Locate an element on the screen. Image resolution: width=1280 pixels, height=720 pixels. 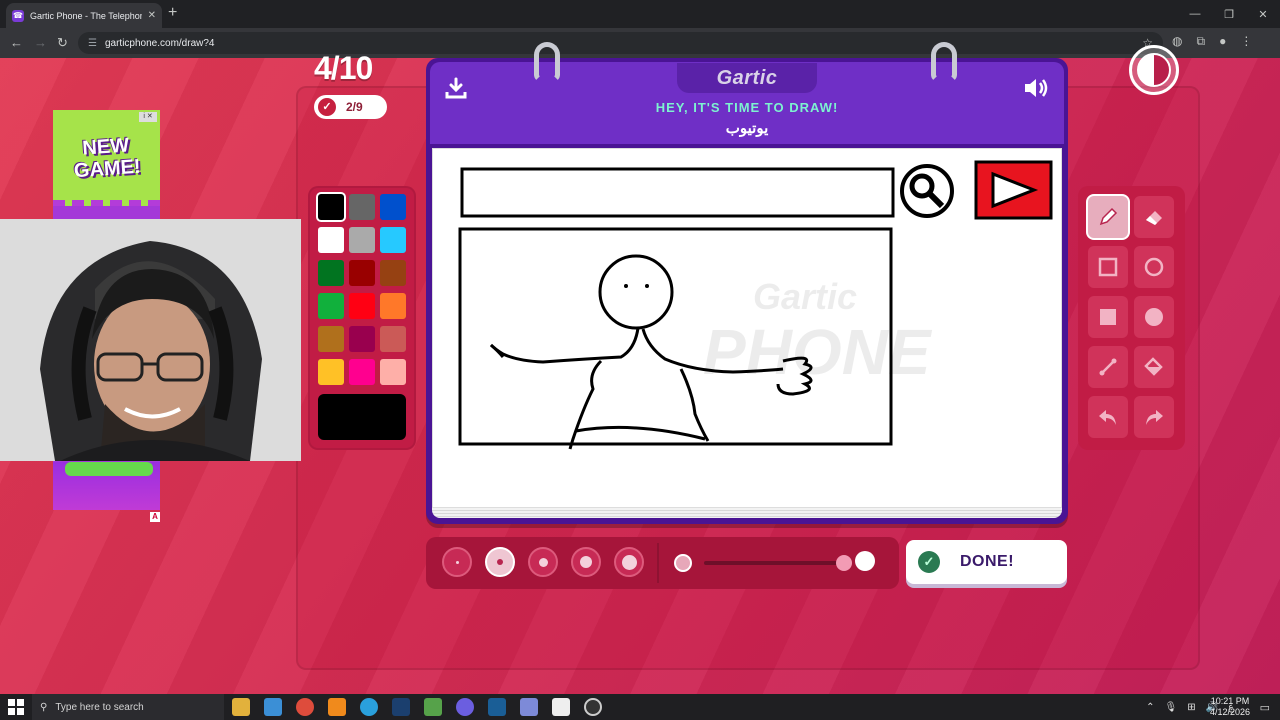
menu-icon: ⋮ is located at coordinates (1246, 41).